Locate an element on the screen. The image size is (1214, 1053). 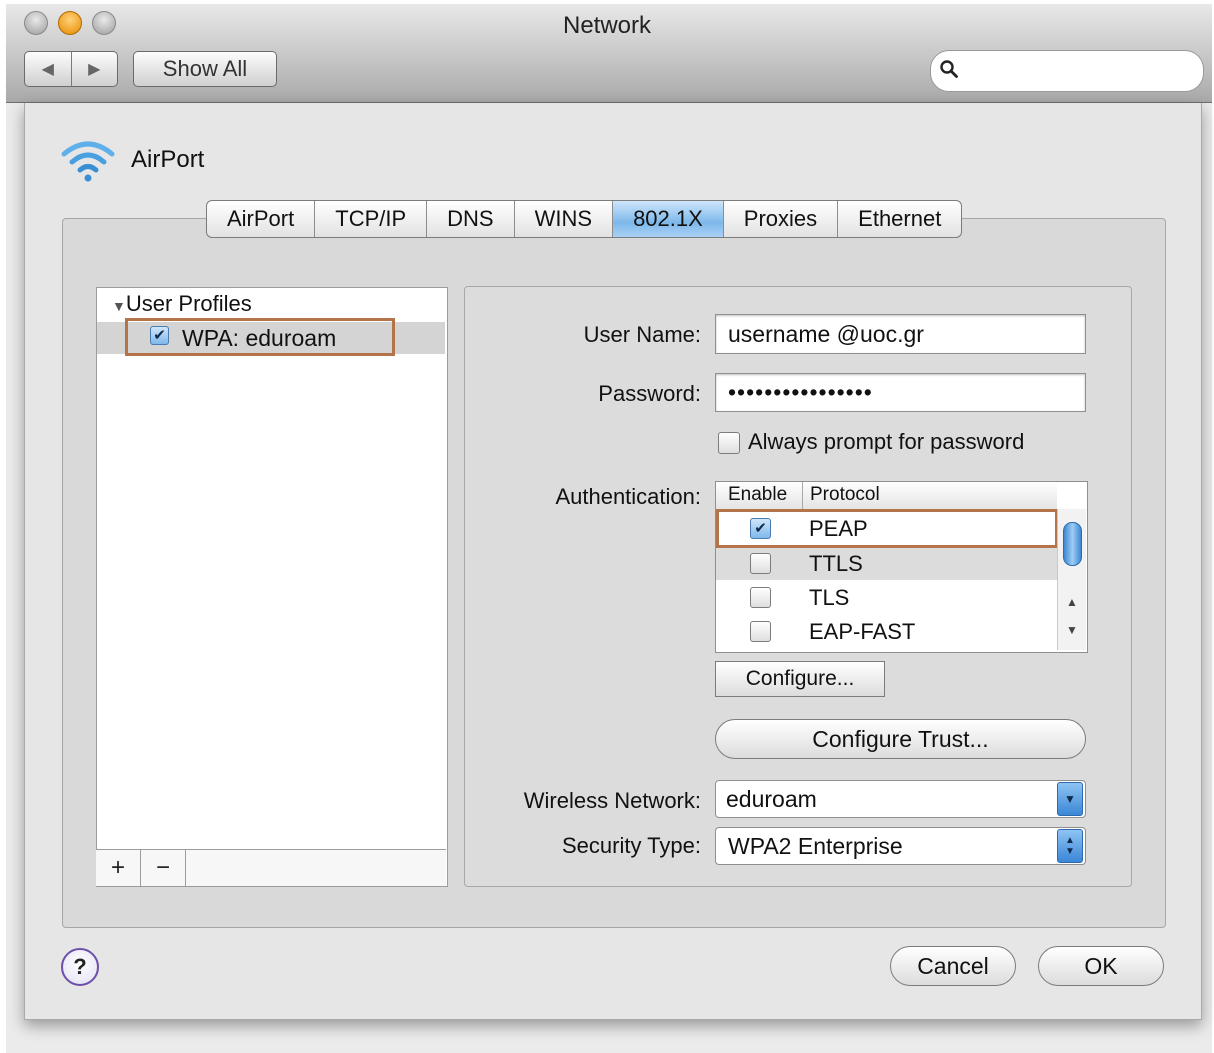
column-divider is located at coordinates (802, 495).